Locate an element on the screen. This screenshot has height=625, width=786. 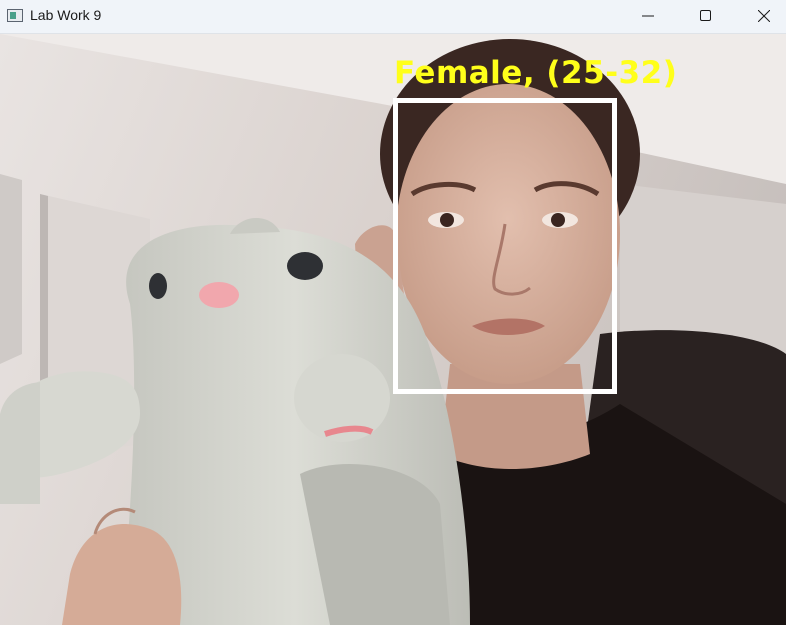
app-icon is located at coordinates (15, 15).